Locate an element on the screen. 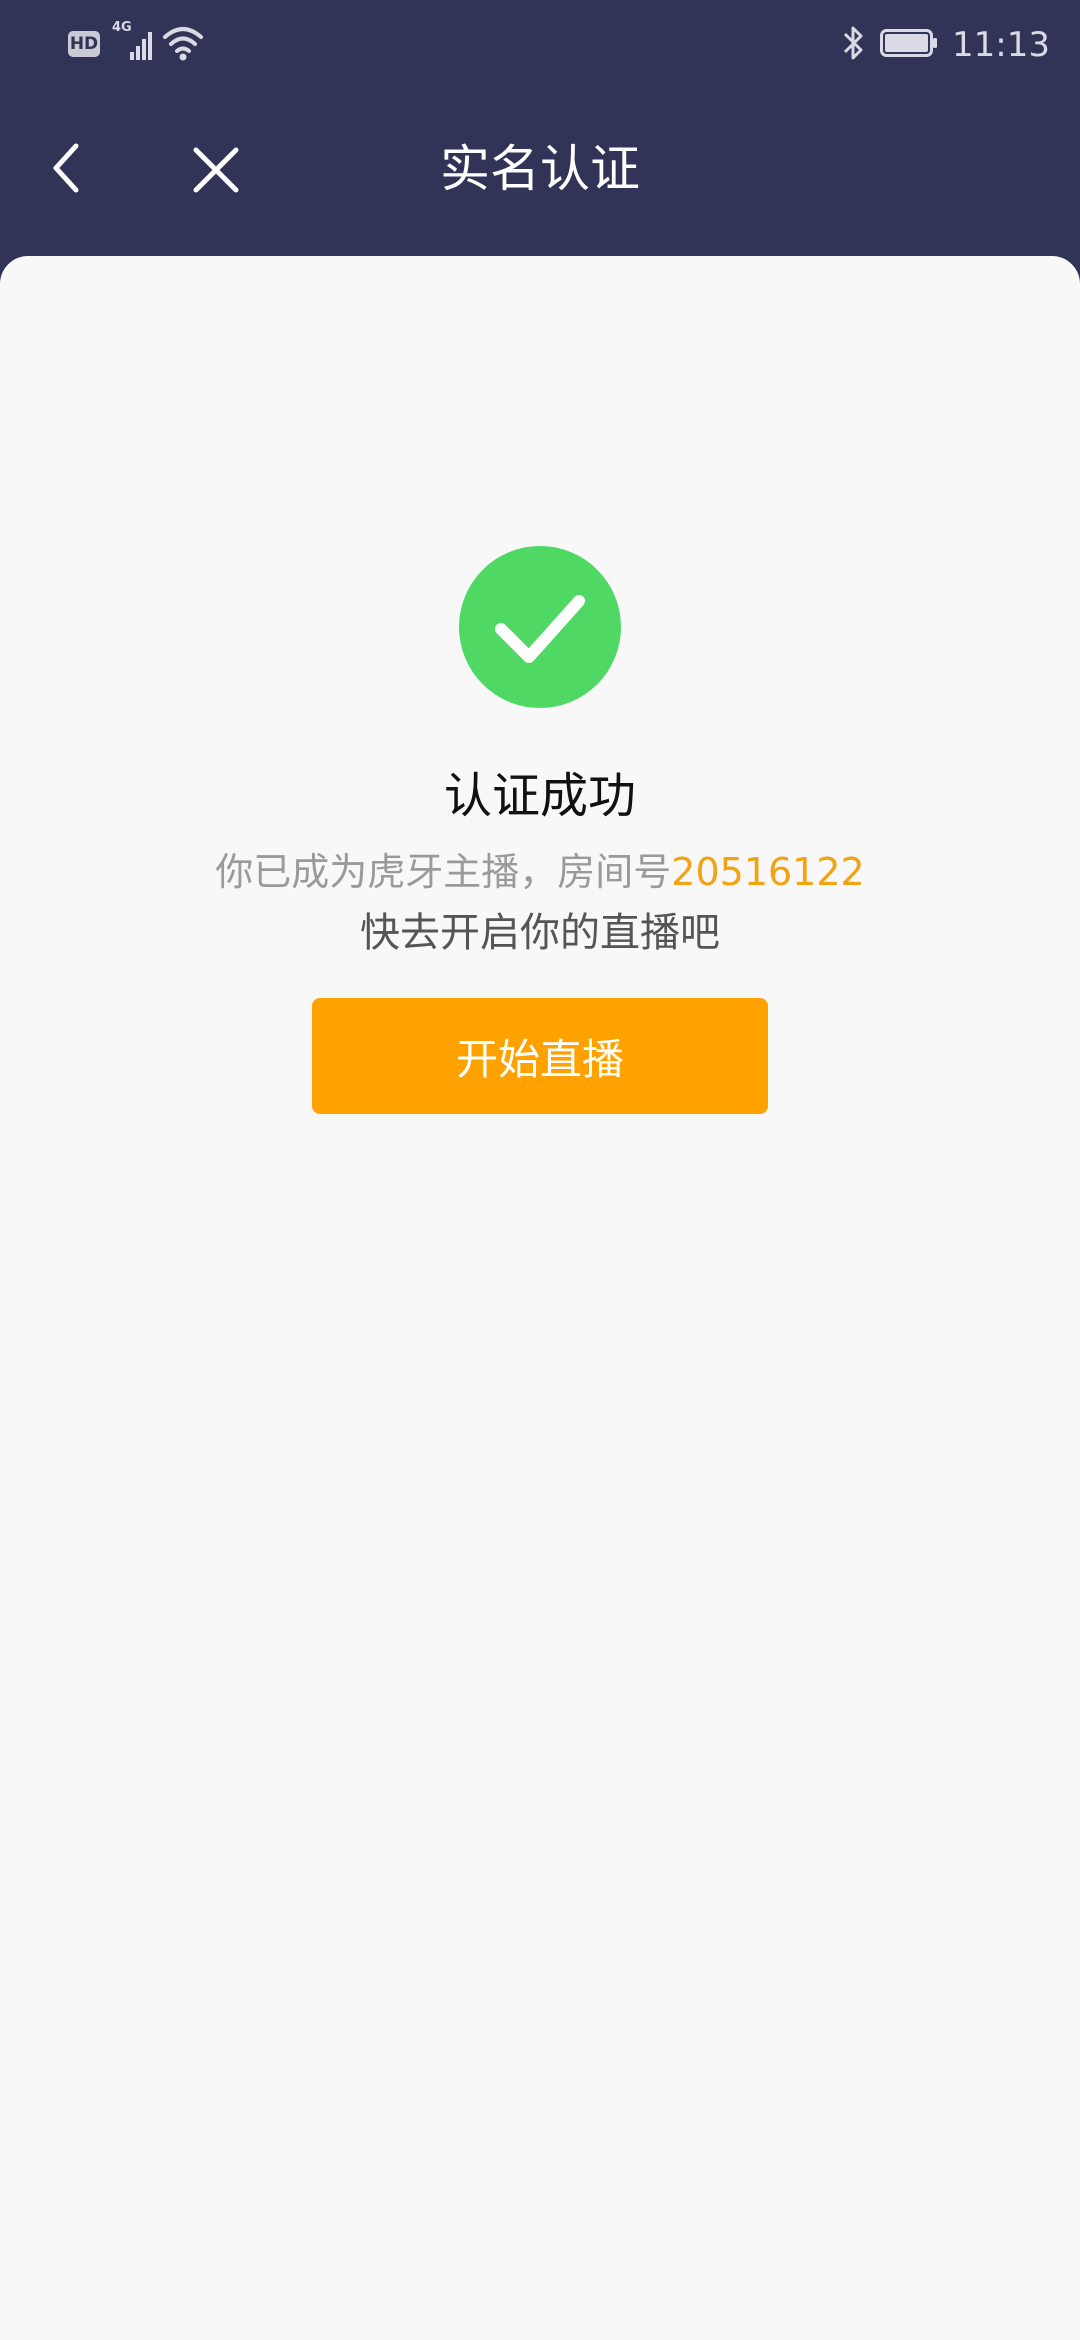 Image resolution: width=1080 pixels, height=2340 pixels. success-hint: 快去开启你的直播吧 is located at coordinates (540, 933).